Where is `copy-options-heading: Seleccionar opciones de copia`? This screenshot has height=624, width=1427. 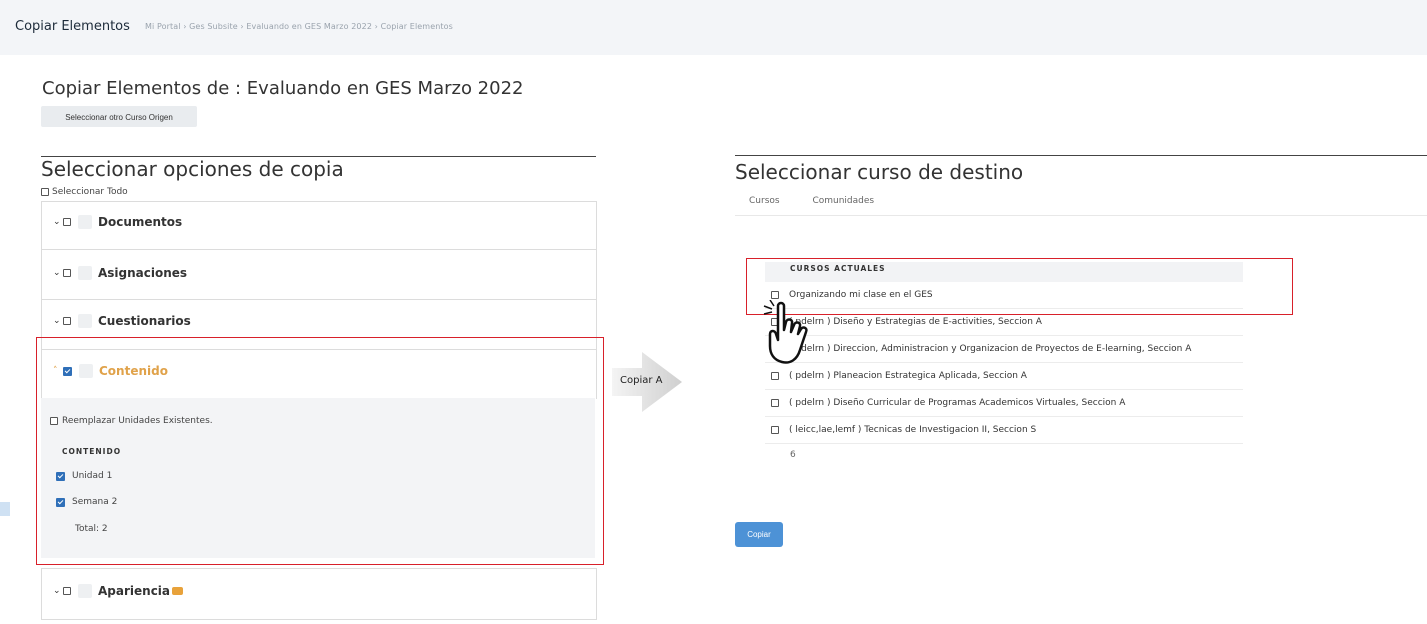
copy-options-heading: Seleccionar opciones de copia is located at coordinates (318, 168).